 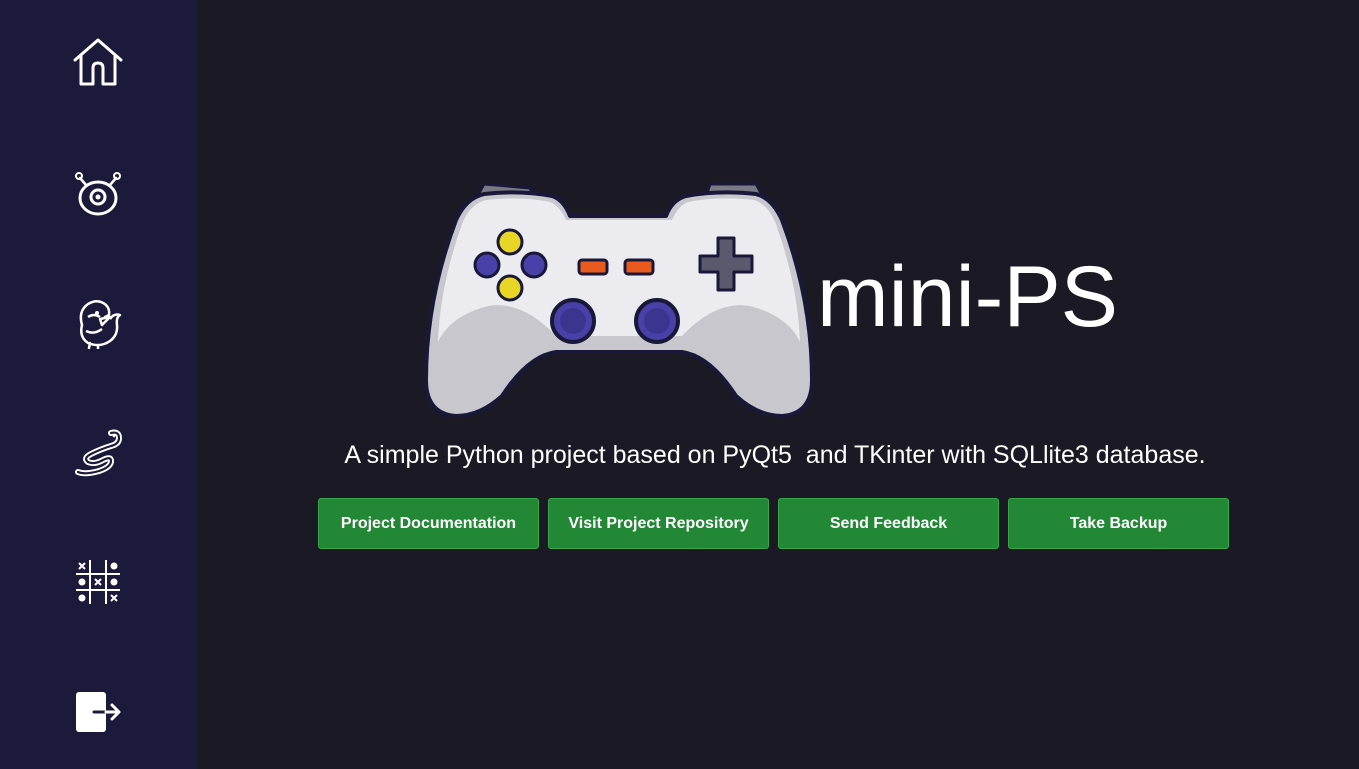 I want to click on game-controller-icon, so click(x=619, y=300).